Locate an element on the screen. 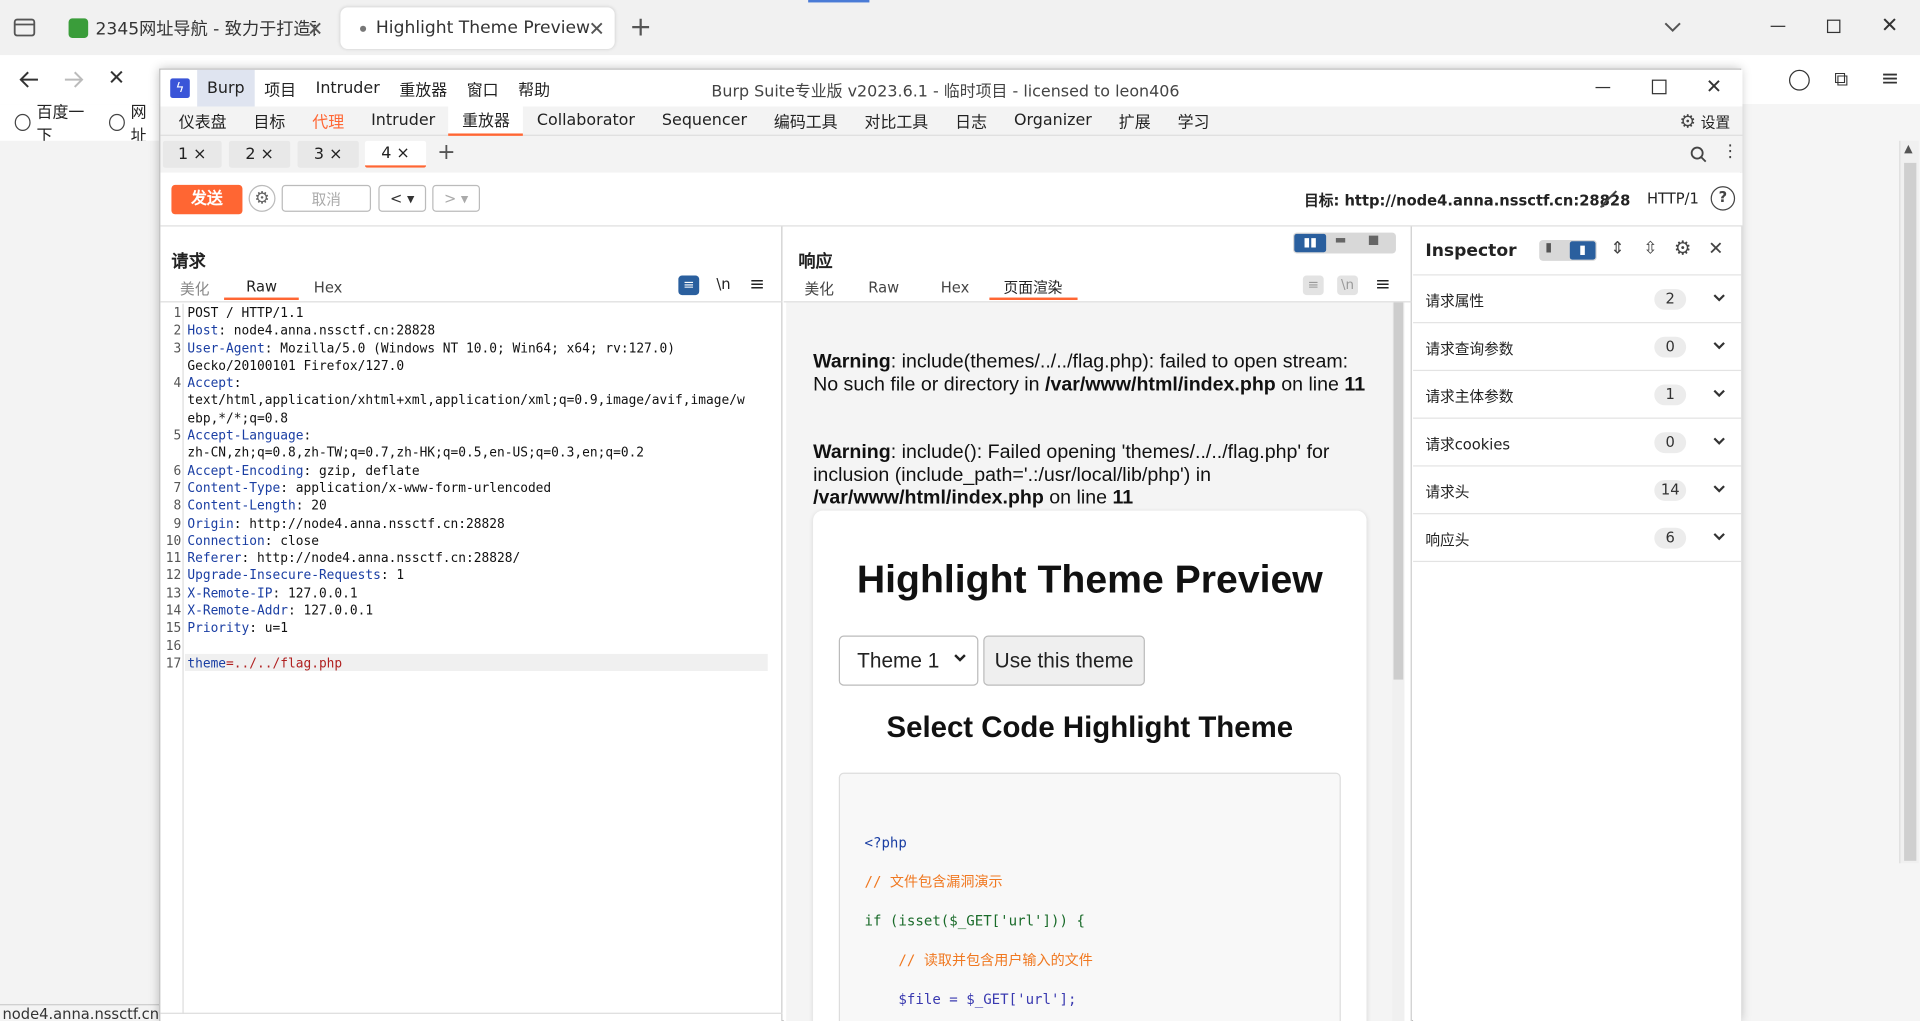 Image resolution: width=1920 pixels, height=1021 pixels. layout-side-by-side-icon: ▮▮ is located at coordinates (1310, 243).